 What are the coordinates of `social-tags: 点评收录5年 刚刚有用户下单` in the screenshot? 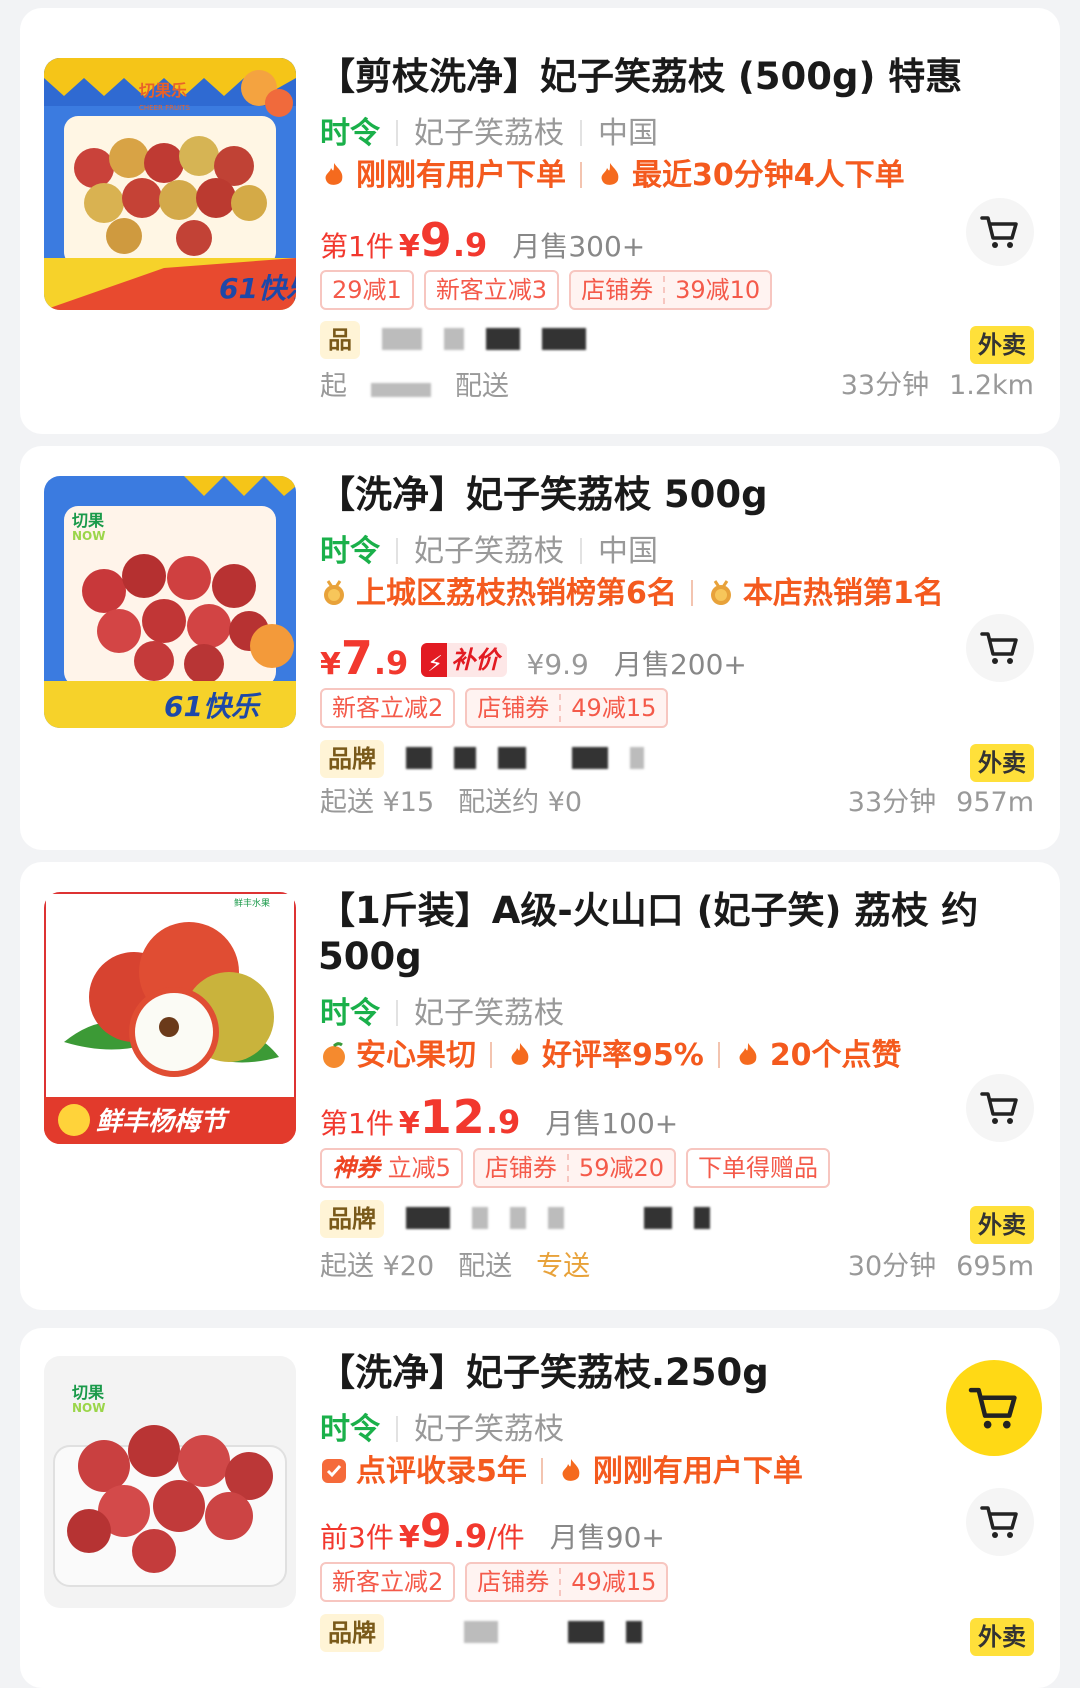 It's located at (561, 1468).